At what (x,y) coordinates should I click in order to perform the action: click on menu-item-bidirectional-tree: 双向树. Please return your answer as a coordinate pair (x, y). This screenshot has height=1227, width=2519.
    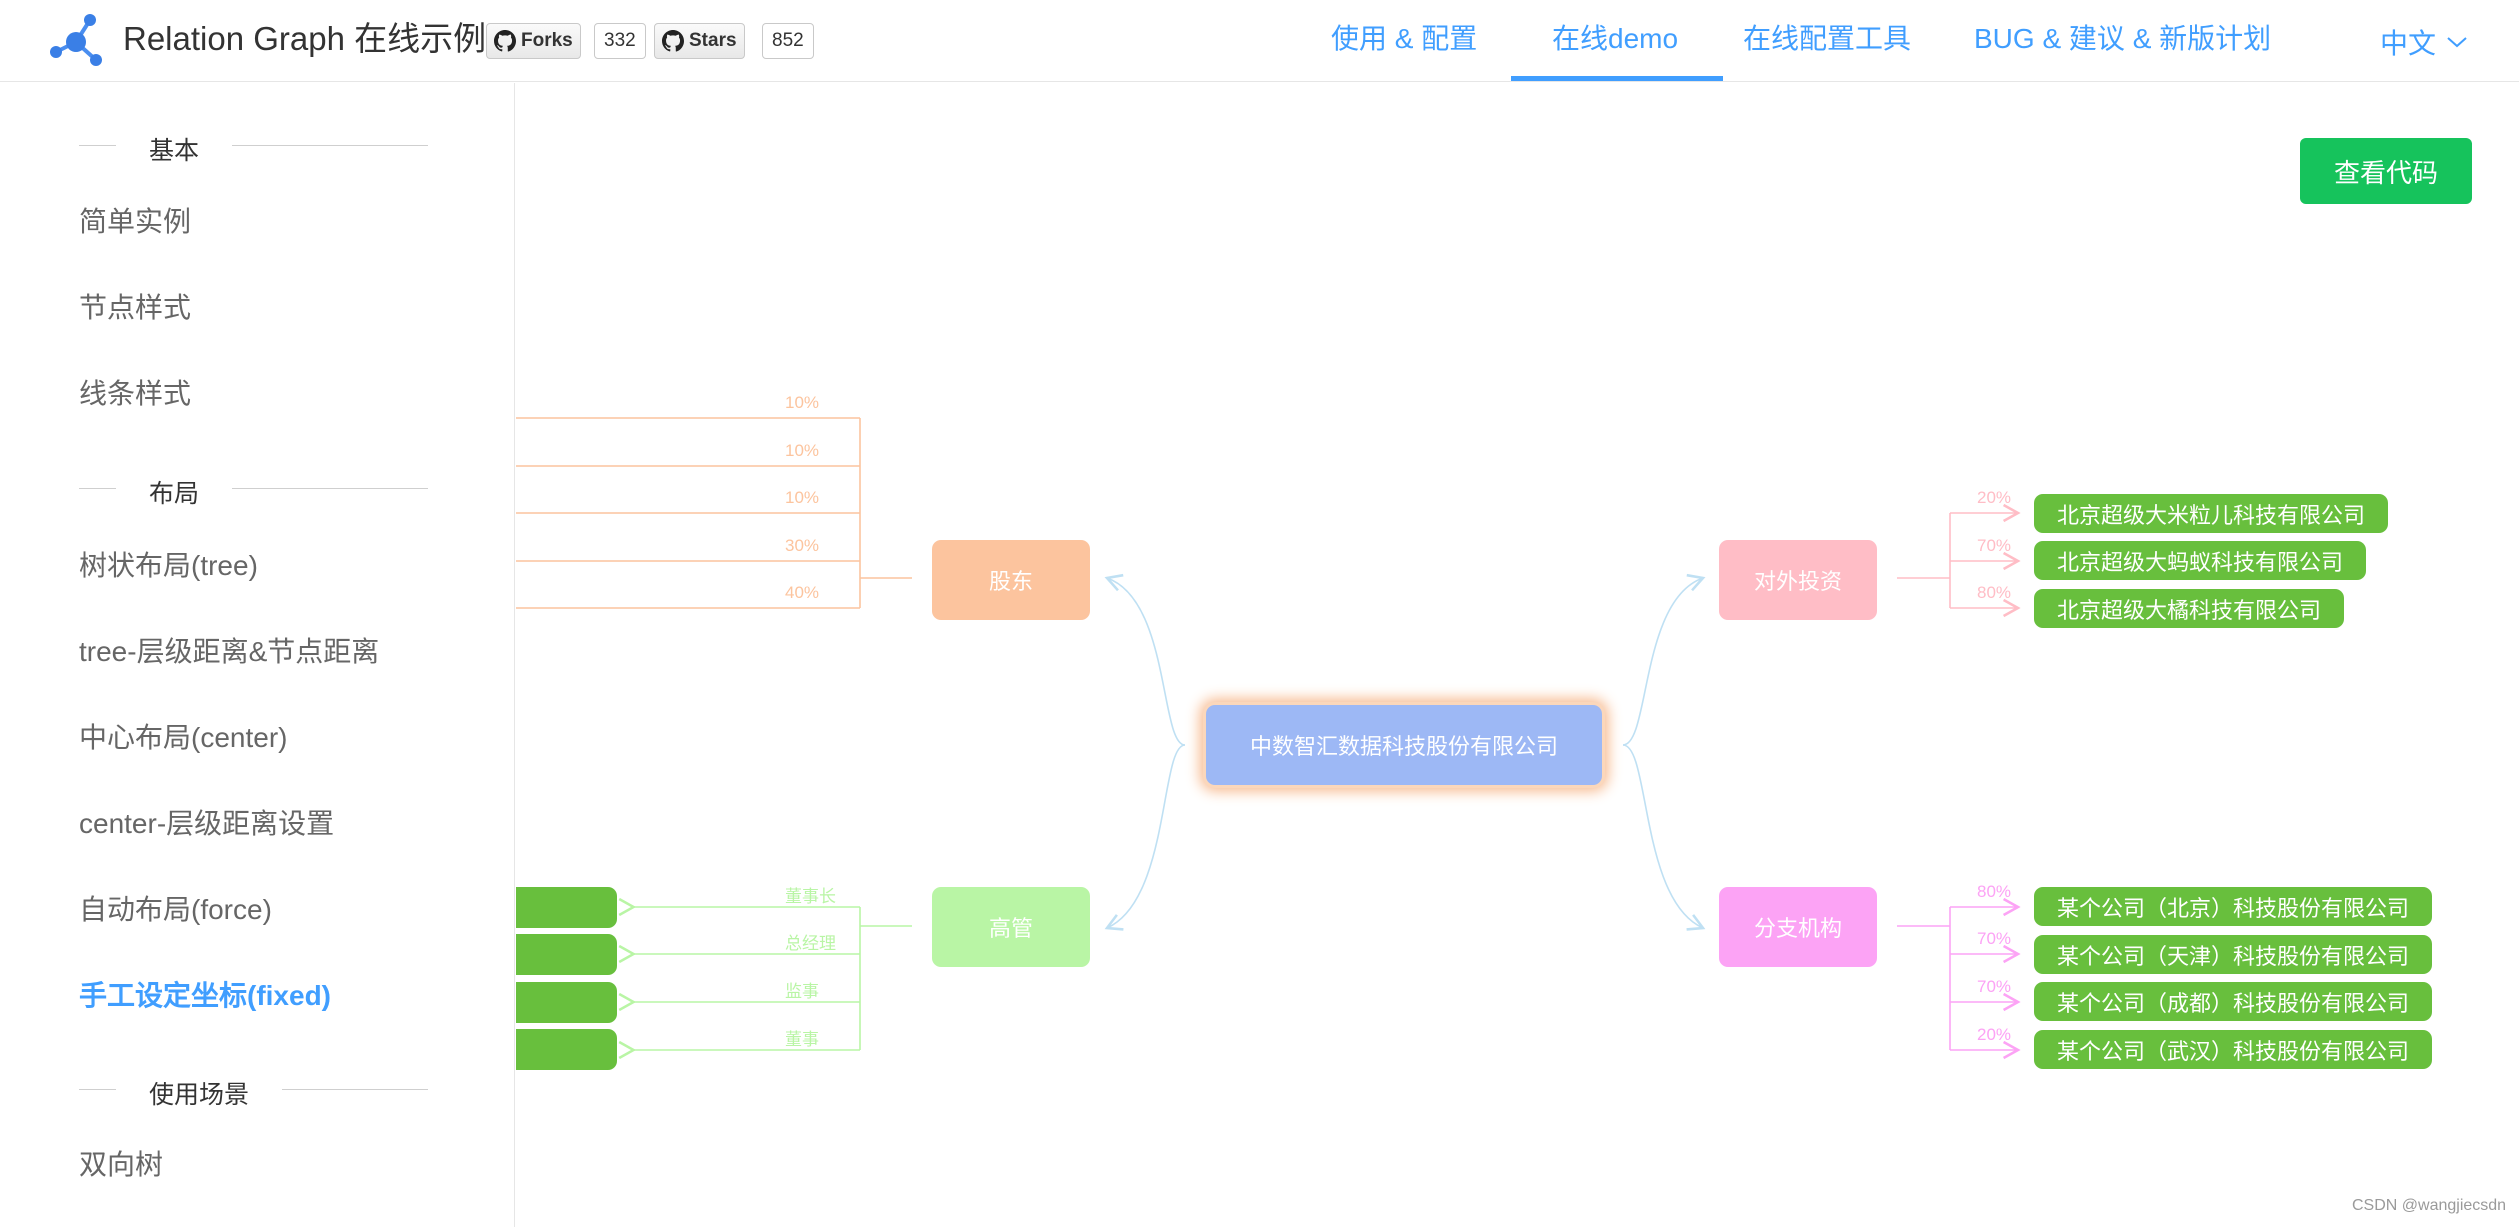
    Looking at the image, I should click on (121, 1163).